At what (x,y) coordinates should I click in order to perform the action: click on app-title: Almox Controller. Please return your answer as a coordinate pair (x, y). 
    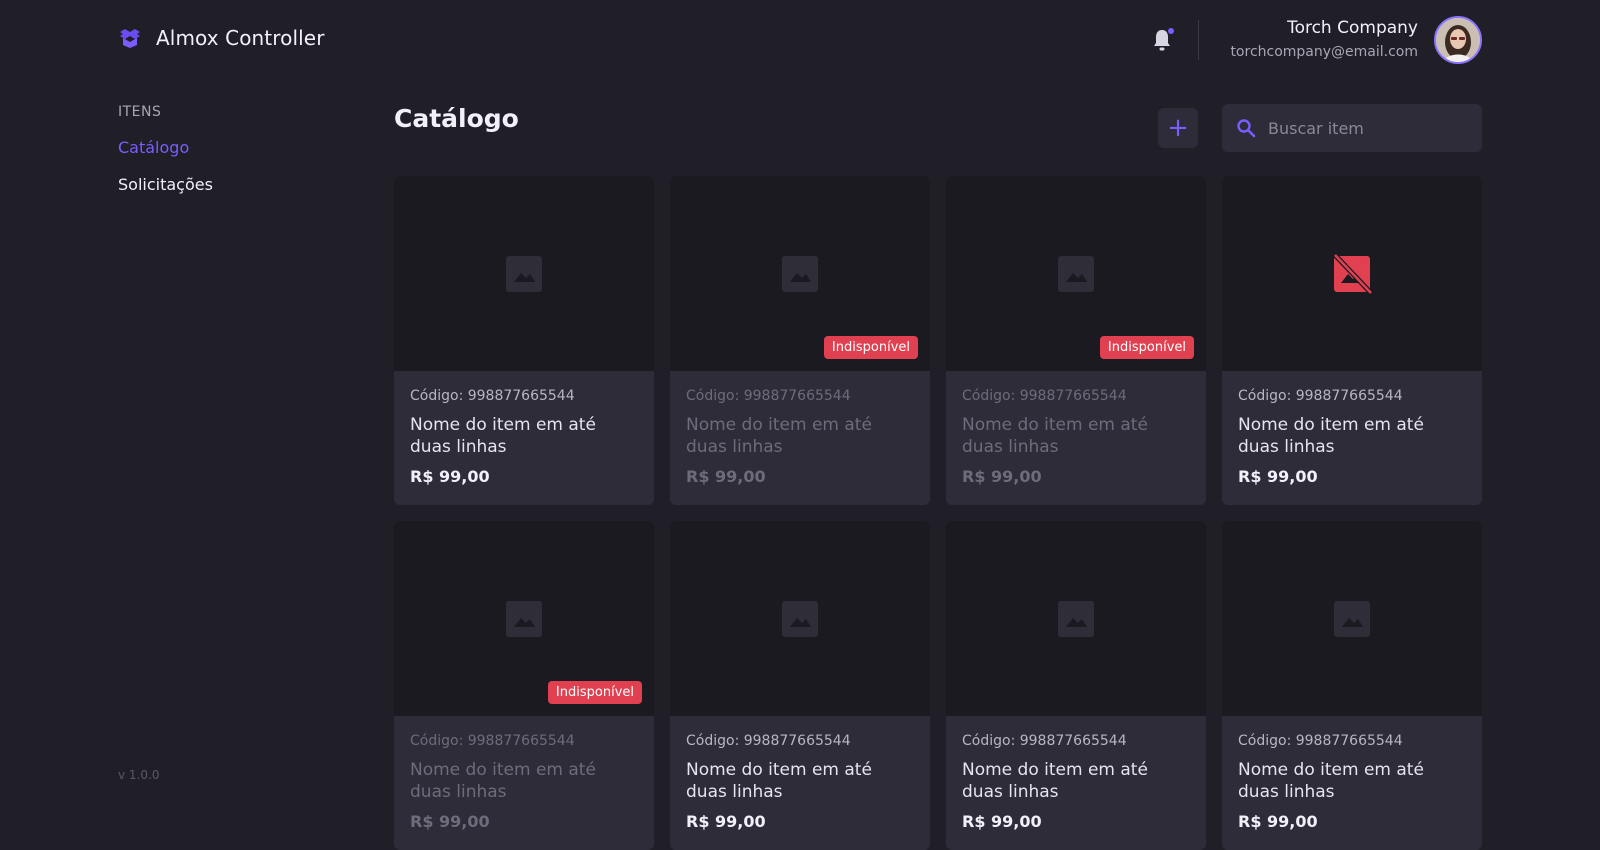
    Looking at the image, I should click on (240, 38).